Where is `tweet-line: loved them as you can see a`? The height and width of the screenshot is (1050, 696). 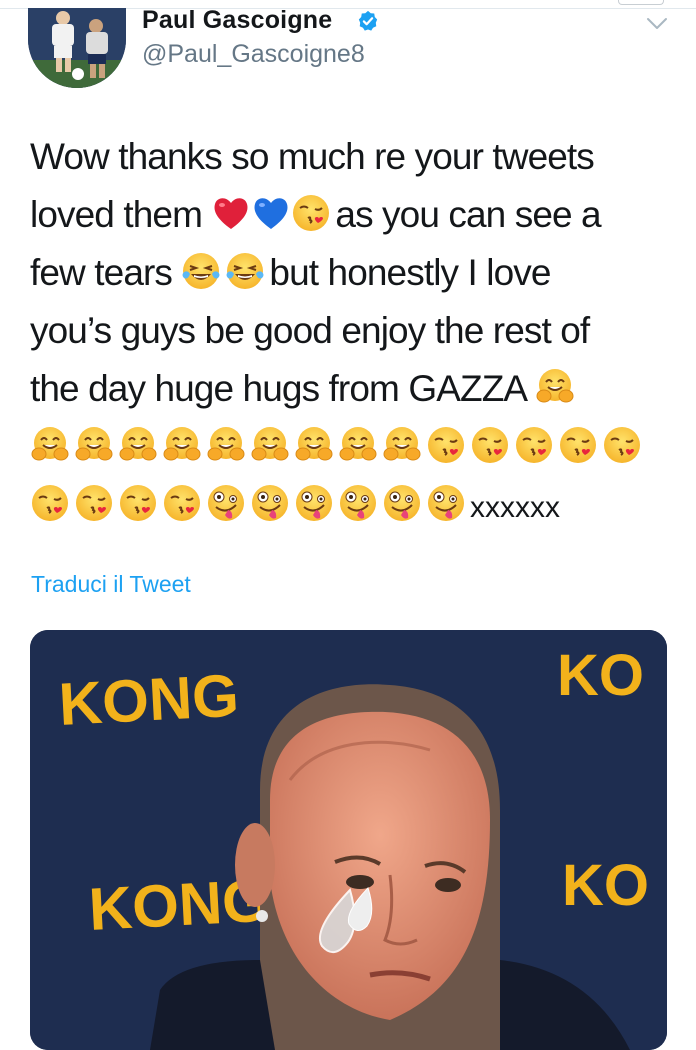 tweet-line: loved them as you can see a is located at coordinates (350, 215).